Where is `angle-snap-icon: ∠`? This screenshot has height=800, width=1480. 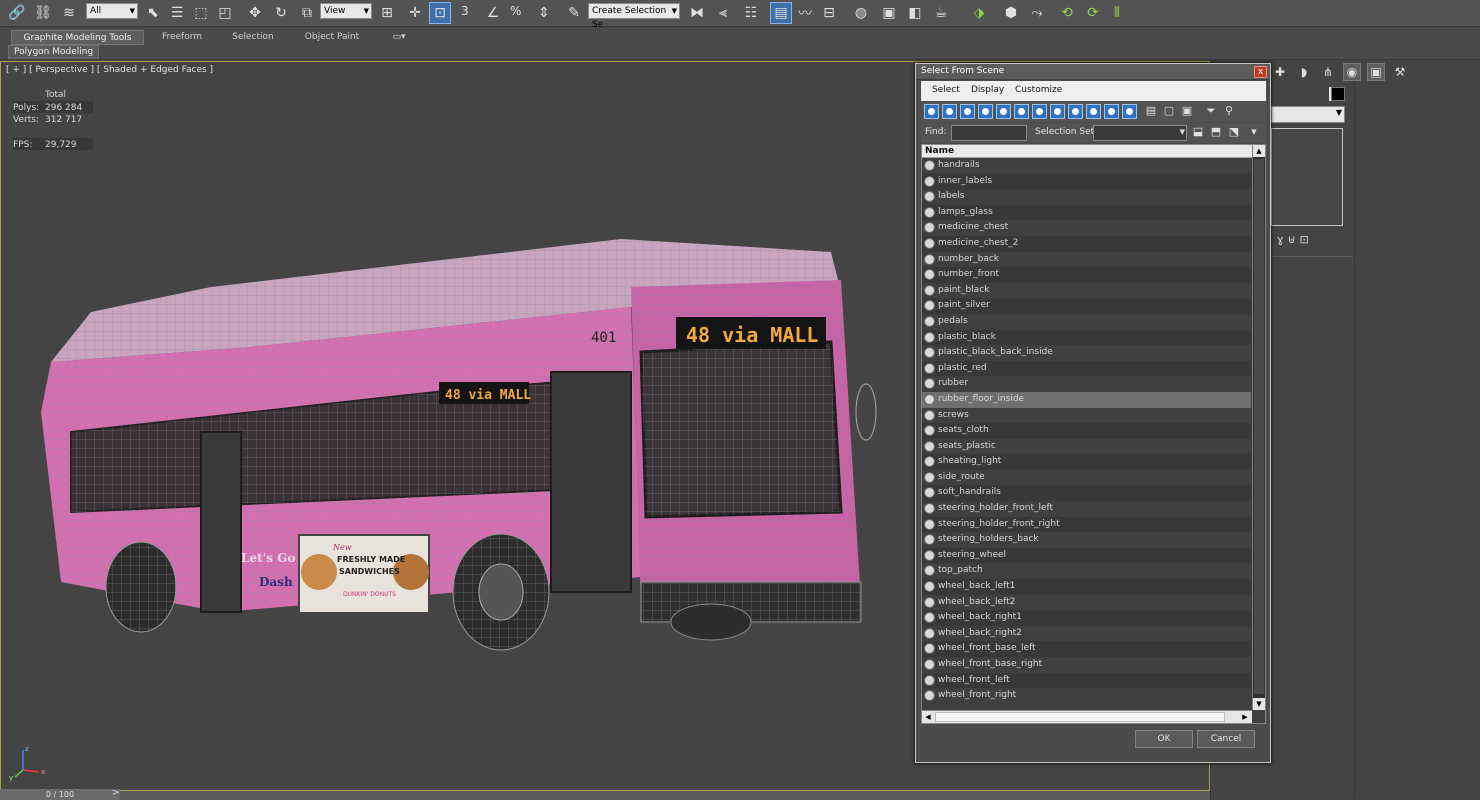 angle-snap-icon: ∠ is located at coordinates (493, 13).